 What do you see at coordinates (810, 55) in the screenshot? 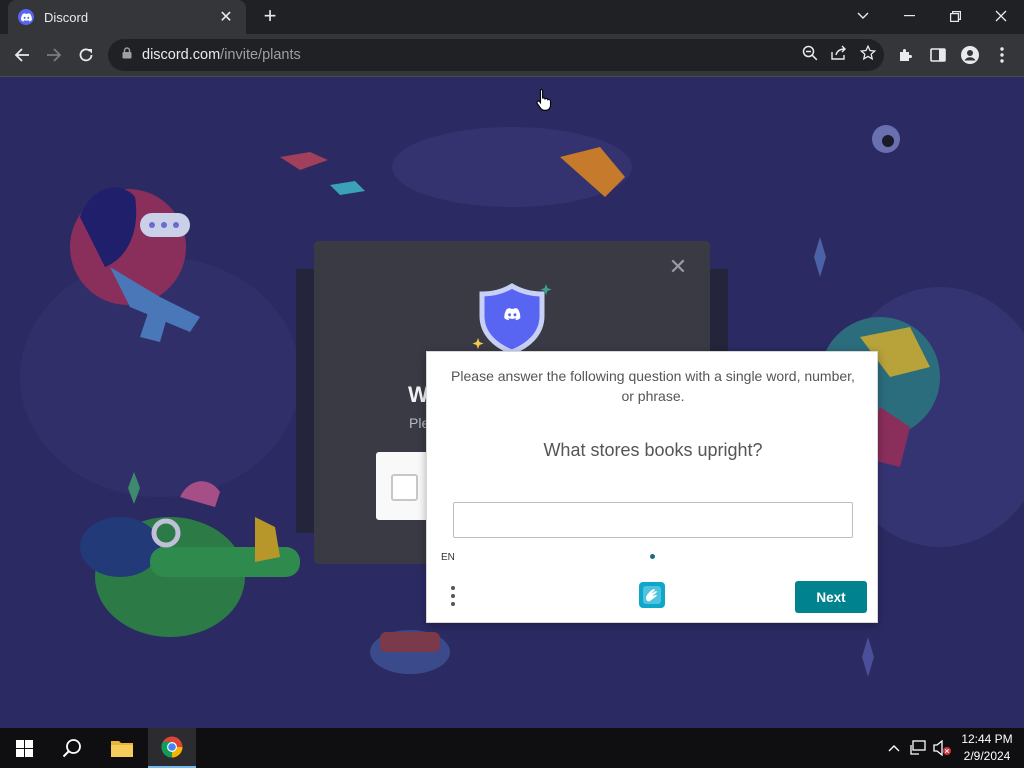
I see `zoom-icon` at bounding box center [810, 55].